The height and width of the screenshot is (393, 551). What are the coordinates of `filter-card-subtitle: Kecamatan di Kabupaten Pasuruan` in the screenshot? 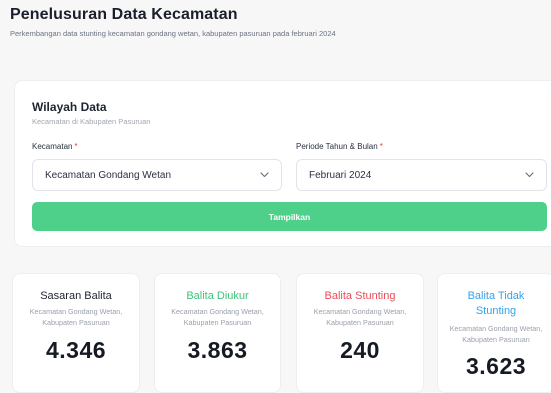 It's located at (91, 121).